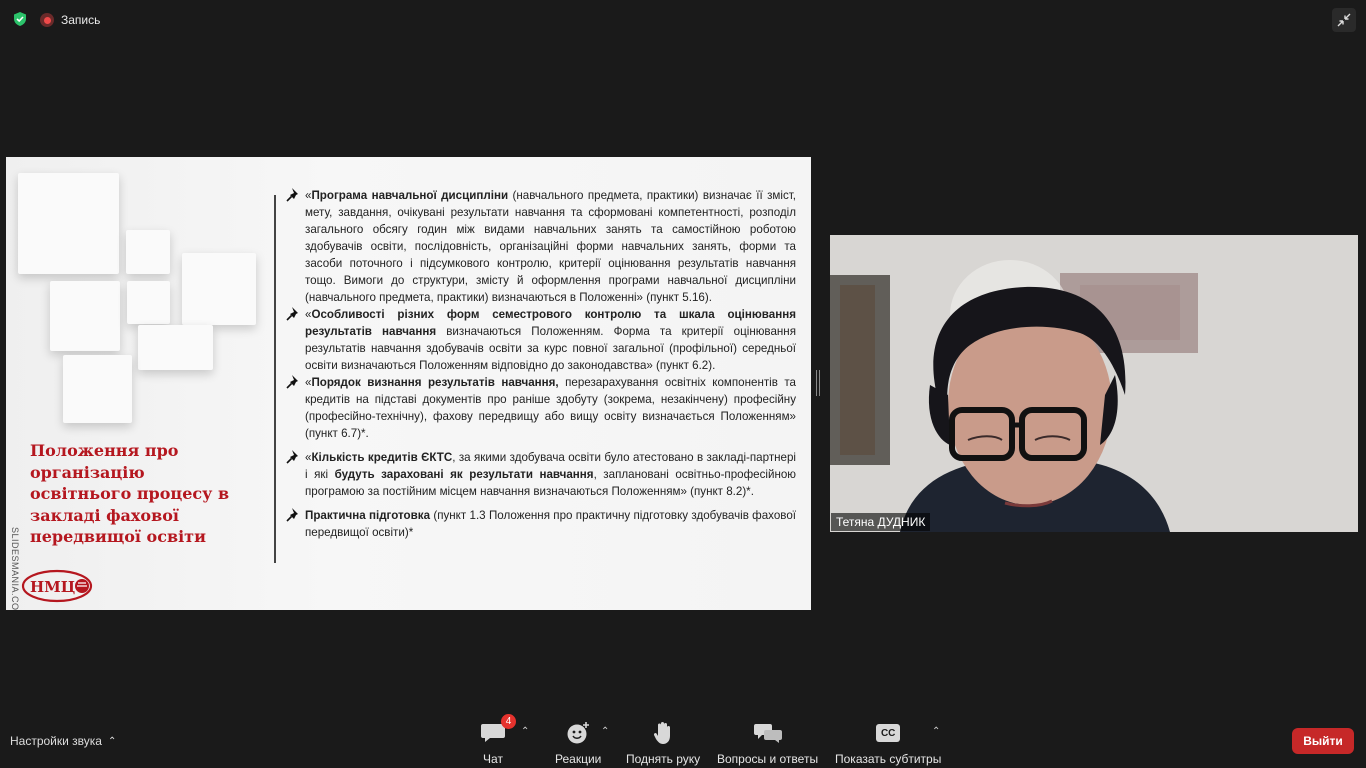 This screenshot has width=1366, height=768. I want to click on slide-watermark: SLIDESMANIA.COM, so click(15, 568).